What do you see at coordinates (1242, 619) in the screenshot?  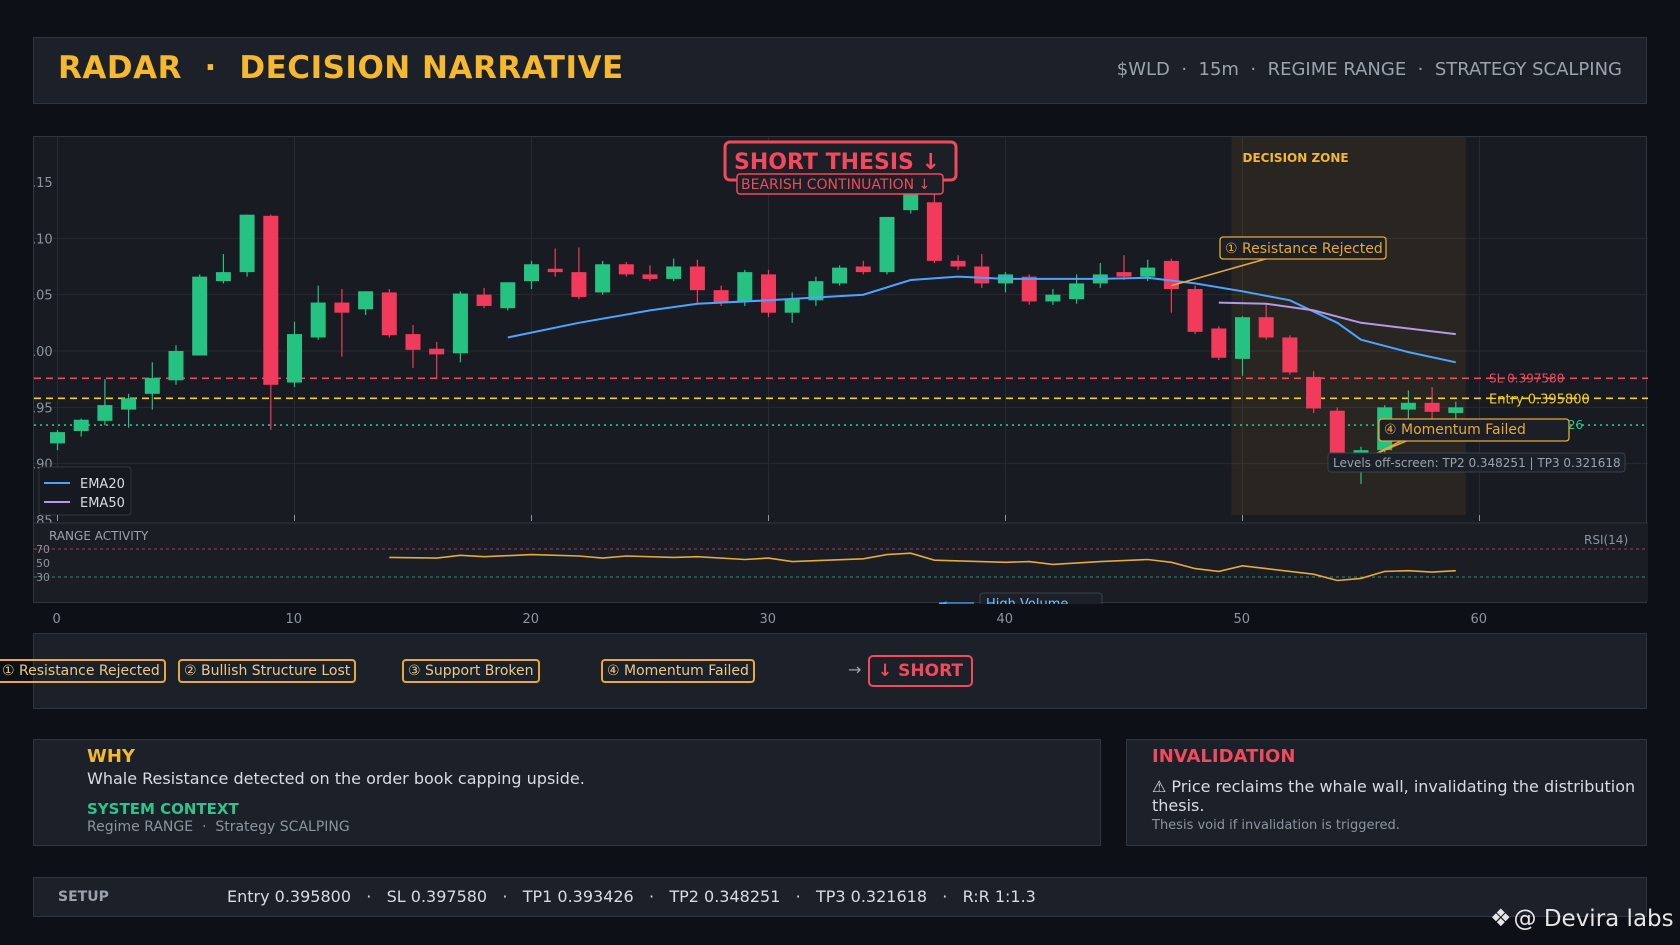 I see `x-tick-label: 50` at bounding box center [1242, 619].